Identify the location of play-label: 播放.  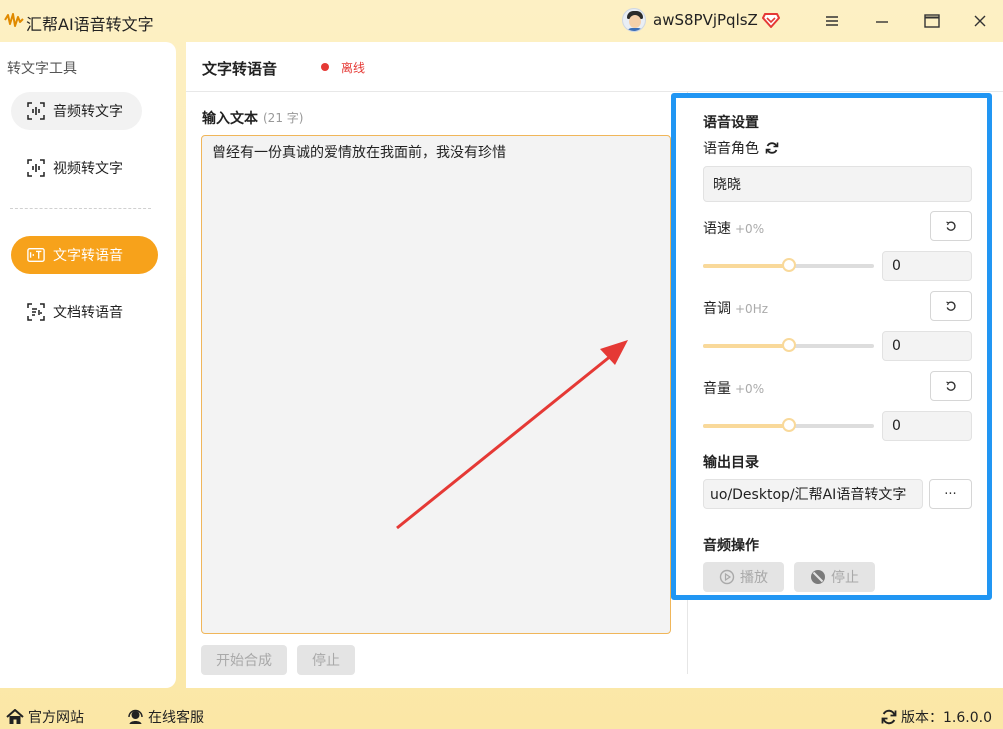
(754, 578).